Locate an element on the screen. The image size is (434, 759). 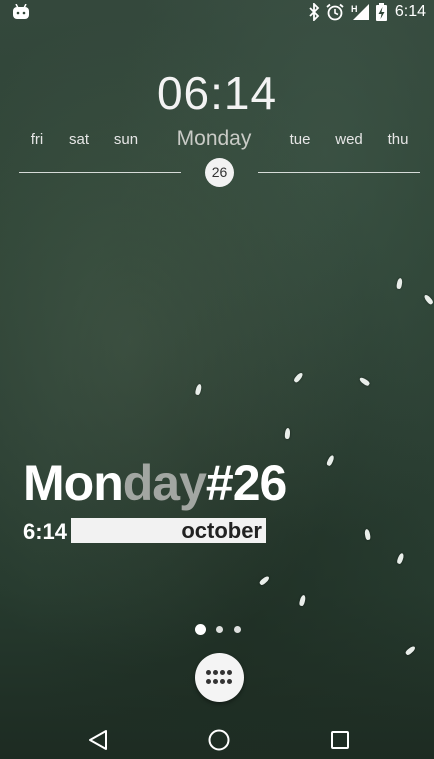
day-thu: thu is located at coordinates (398, 139).